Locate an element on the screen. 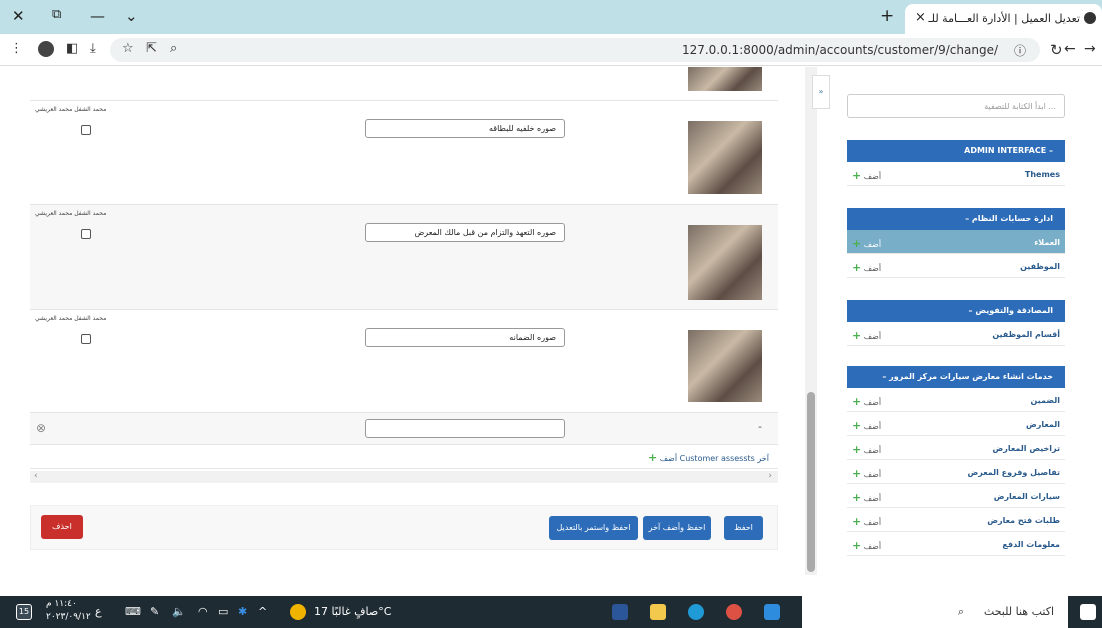  module-caption: – ادارة حسابات النظام is located at coordinates (956, 219).